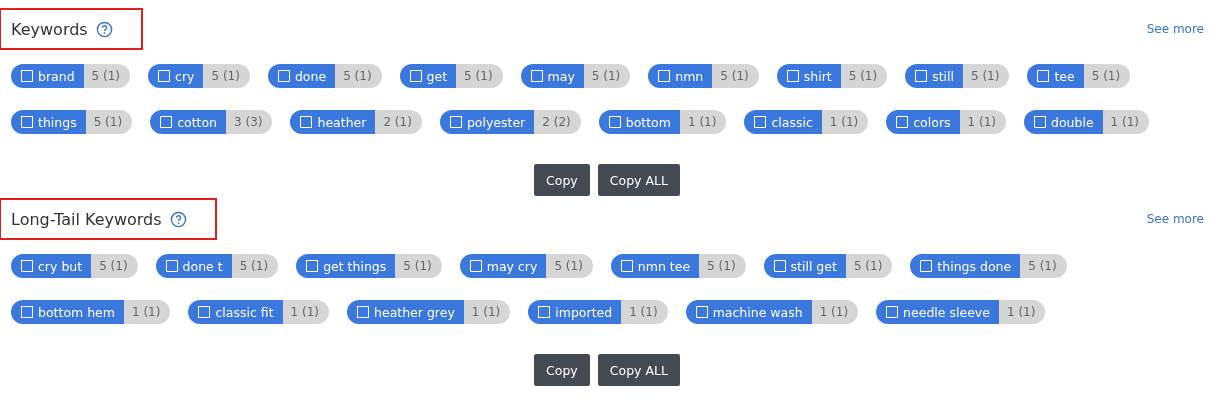 The image size is (1214, 419). What do you see at coordinates (503, 266) in the screenshot?
I see `keyword-tag: may cry` at bounding box center [503, 266].